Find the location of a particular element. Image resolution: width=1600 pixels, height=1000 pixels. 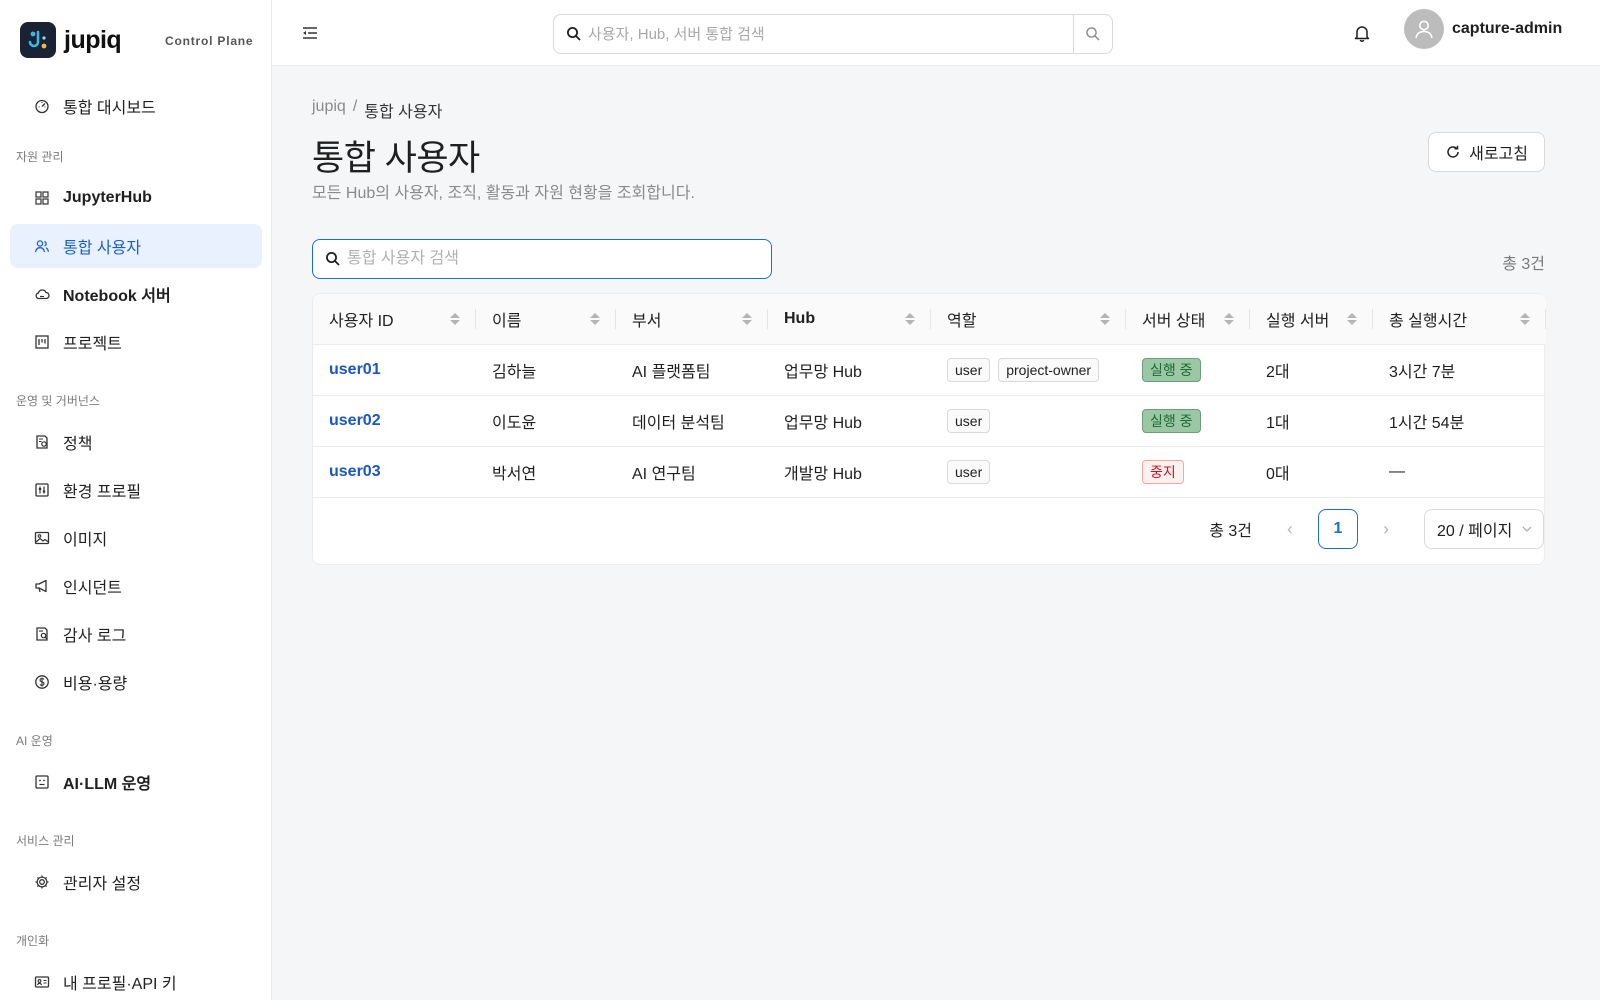

col-total-runtime: 총 실행시간 is located at coordinates (1459, 319).